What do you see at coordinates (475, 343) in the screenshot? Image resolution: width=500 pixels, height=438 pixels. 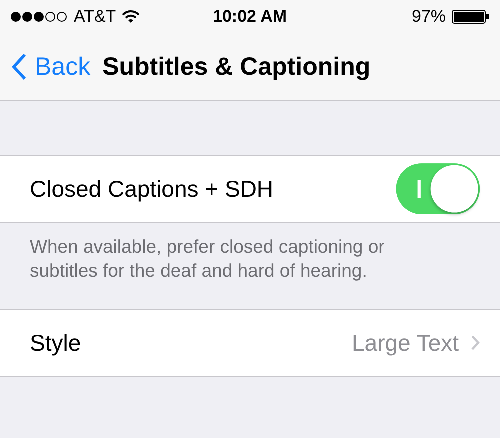 I see `chevron-right-icon` at bounding box center [475, 343].